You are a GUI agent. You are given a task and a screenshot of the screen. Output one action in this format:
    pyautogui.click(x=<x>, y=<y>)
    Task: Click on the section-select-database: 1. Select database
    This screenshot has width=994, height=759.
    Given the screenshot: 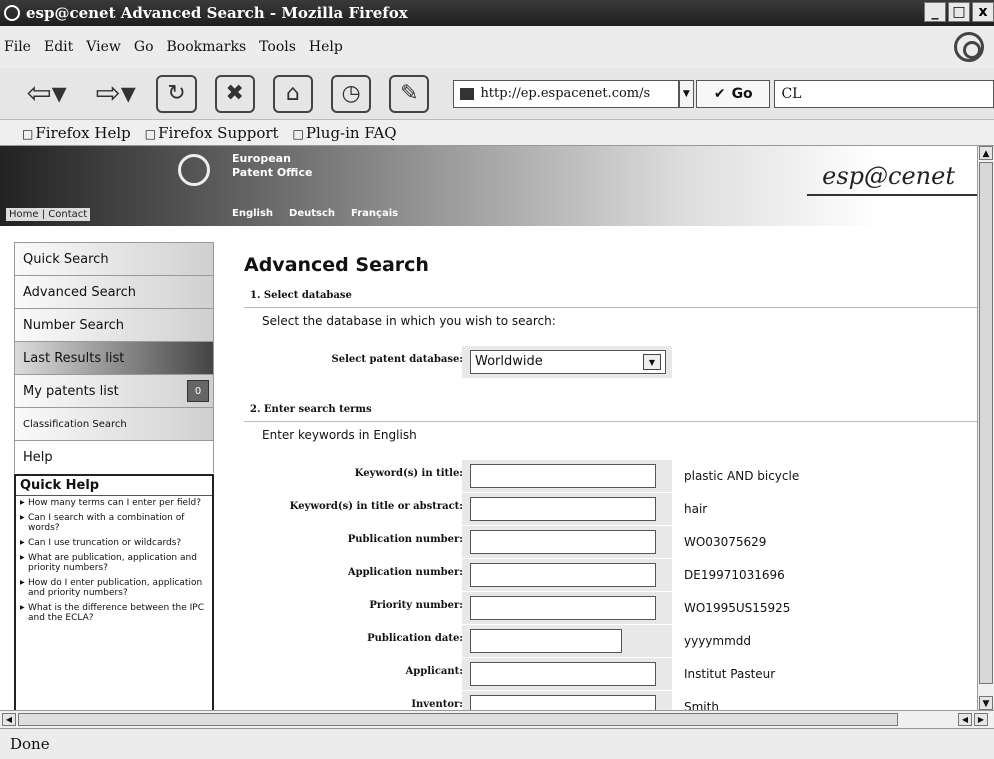 What is the action you would take?
    pyautogui.click(x=301, y=295)
    